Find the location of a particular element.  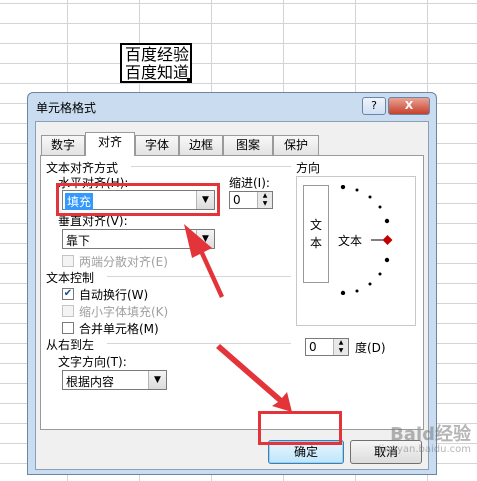

watermark-url: jingyan.baidu.com is located at coordinates (424, 449).